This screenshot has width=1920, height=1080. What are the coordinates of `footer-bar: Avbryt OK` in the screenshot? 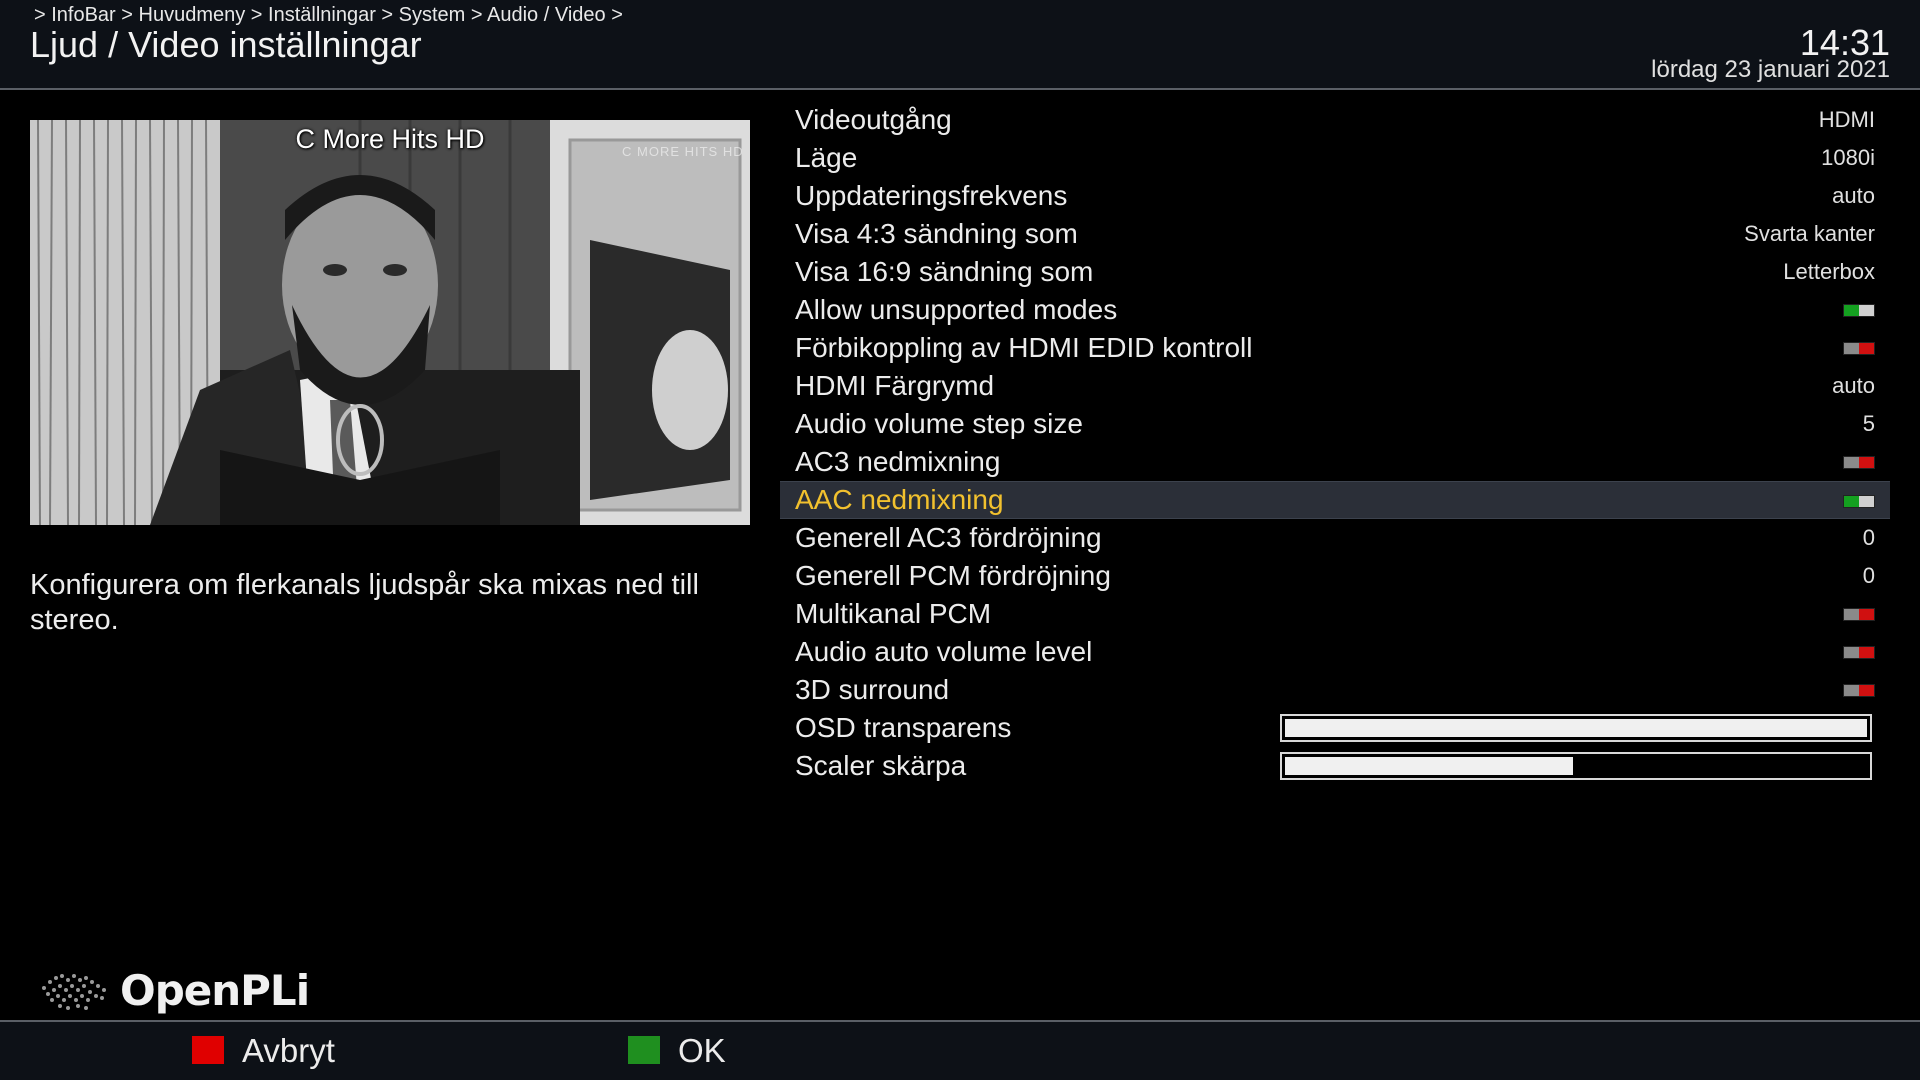 It's located at (960, 1051).